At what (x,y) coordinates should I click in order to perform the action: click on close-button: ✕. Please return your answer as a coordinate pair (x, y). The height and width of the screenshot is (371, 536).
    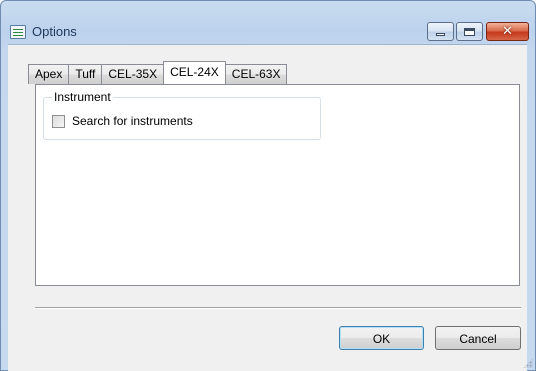
    Looking at the image, I should click on (507, 31).